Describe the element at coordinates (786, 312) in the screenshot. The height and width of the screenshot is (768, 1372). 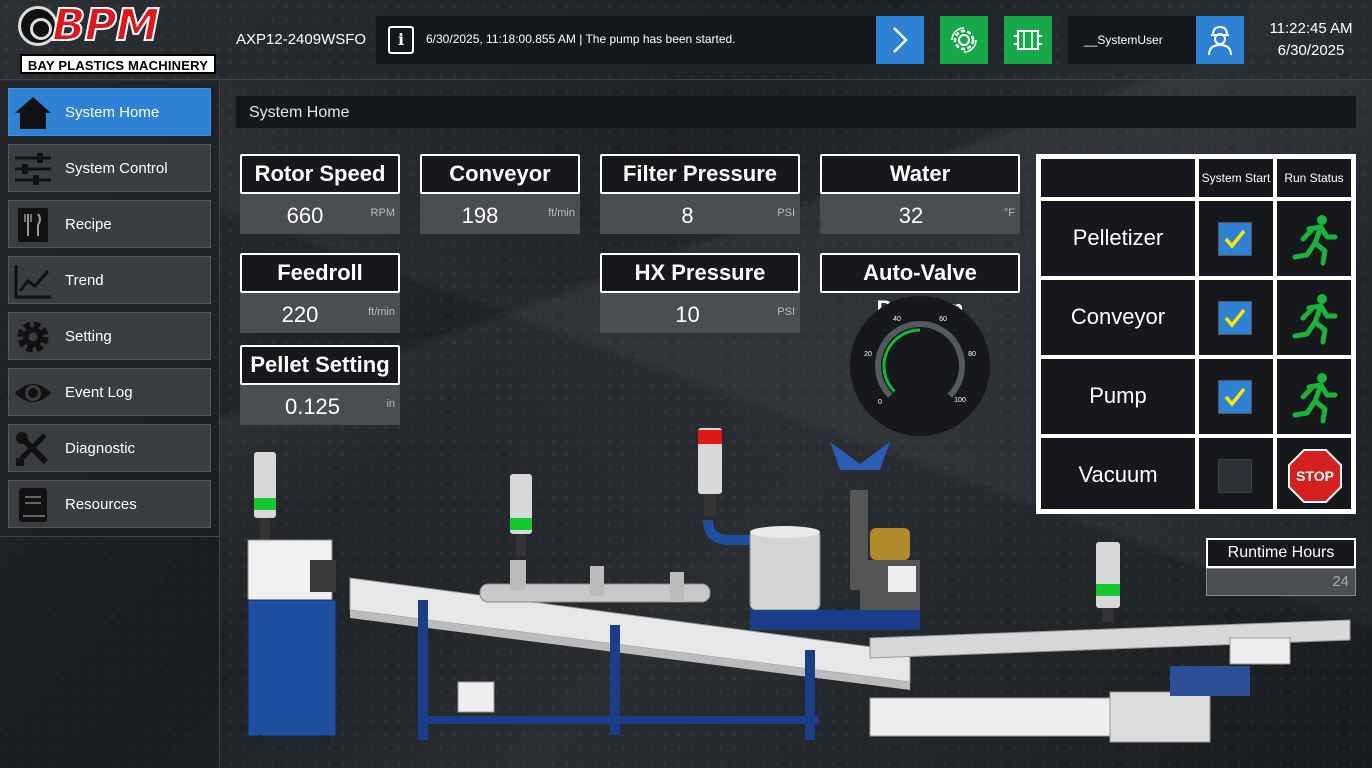
I see `hx-pressure-unit: PSI` at that location.